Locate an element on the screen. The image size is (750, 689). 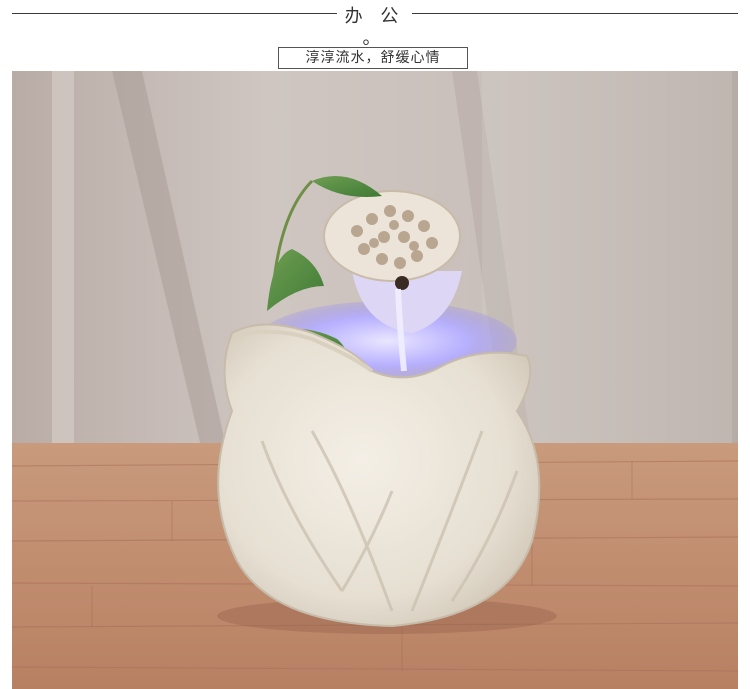
page-title: 办 公 。 is located at coordinates (374, 27).